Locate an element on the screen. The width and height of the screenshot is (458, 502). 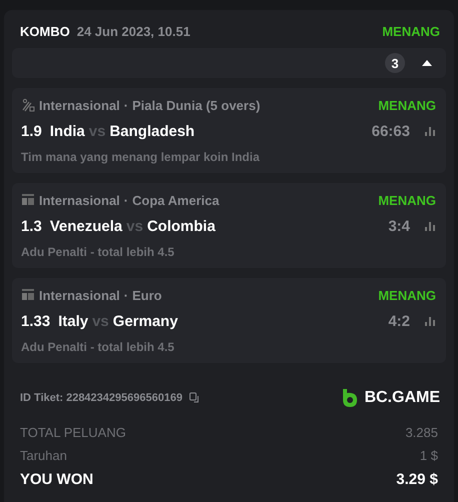
summary-label: Taruhan is located at coordinates (43, 456).